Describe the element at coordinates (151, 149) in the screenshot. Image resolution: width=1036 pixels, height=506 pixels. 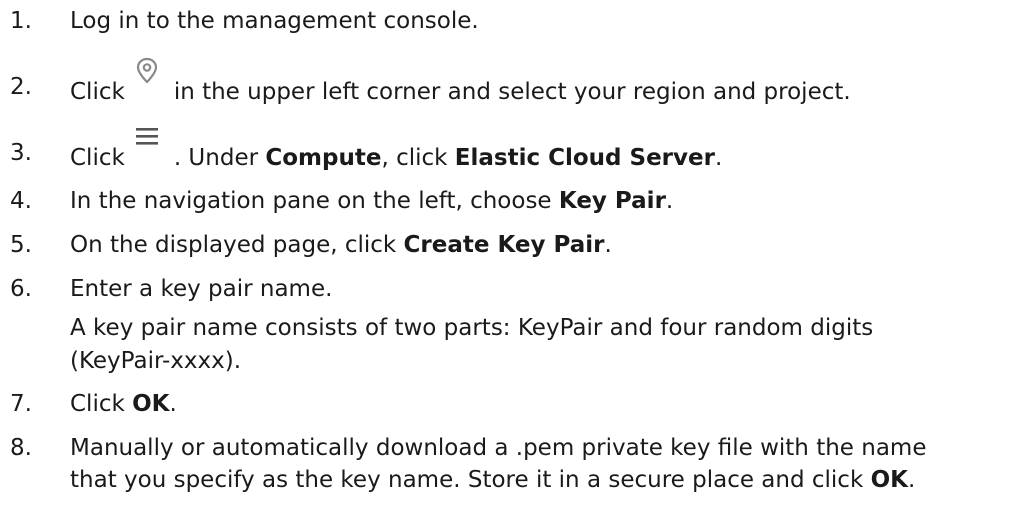
I see `hamburger-menu-icon` at that location.